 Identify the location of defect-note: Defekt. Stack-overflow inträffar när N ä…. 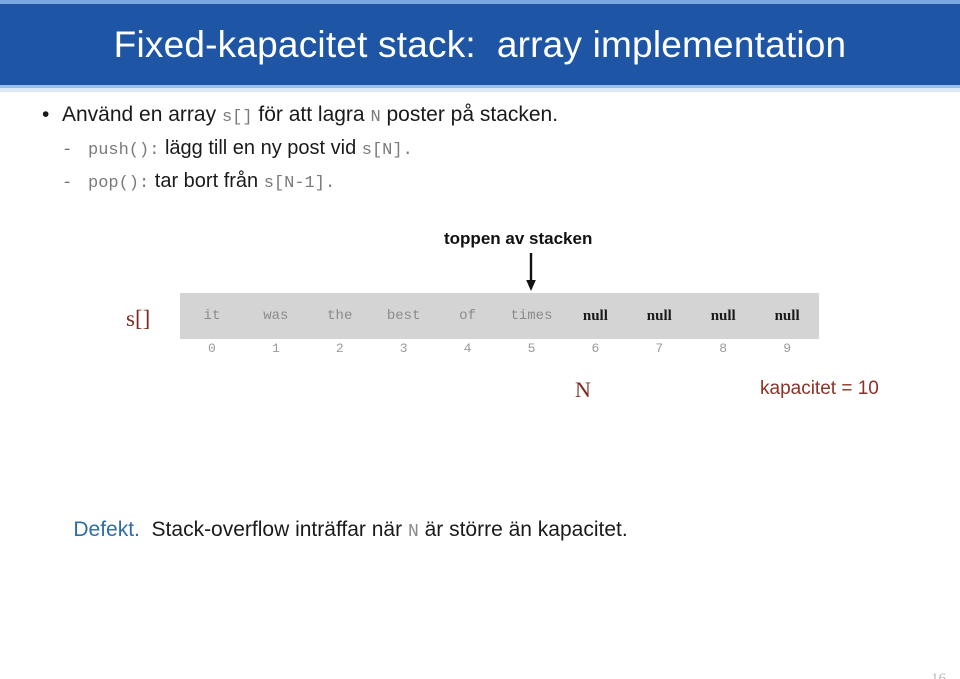
(339, 530).